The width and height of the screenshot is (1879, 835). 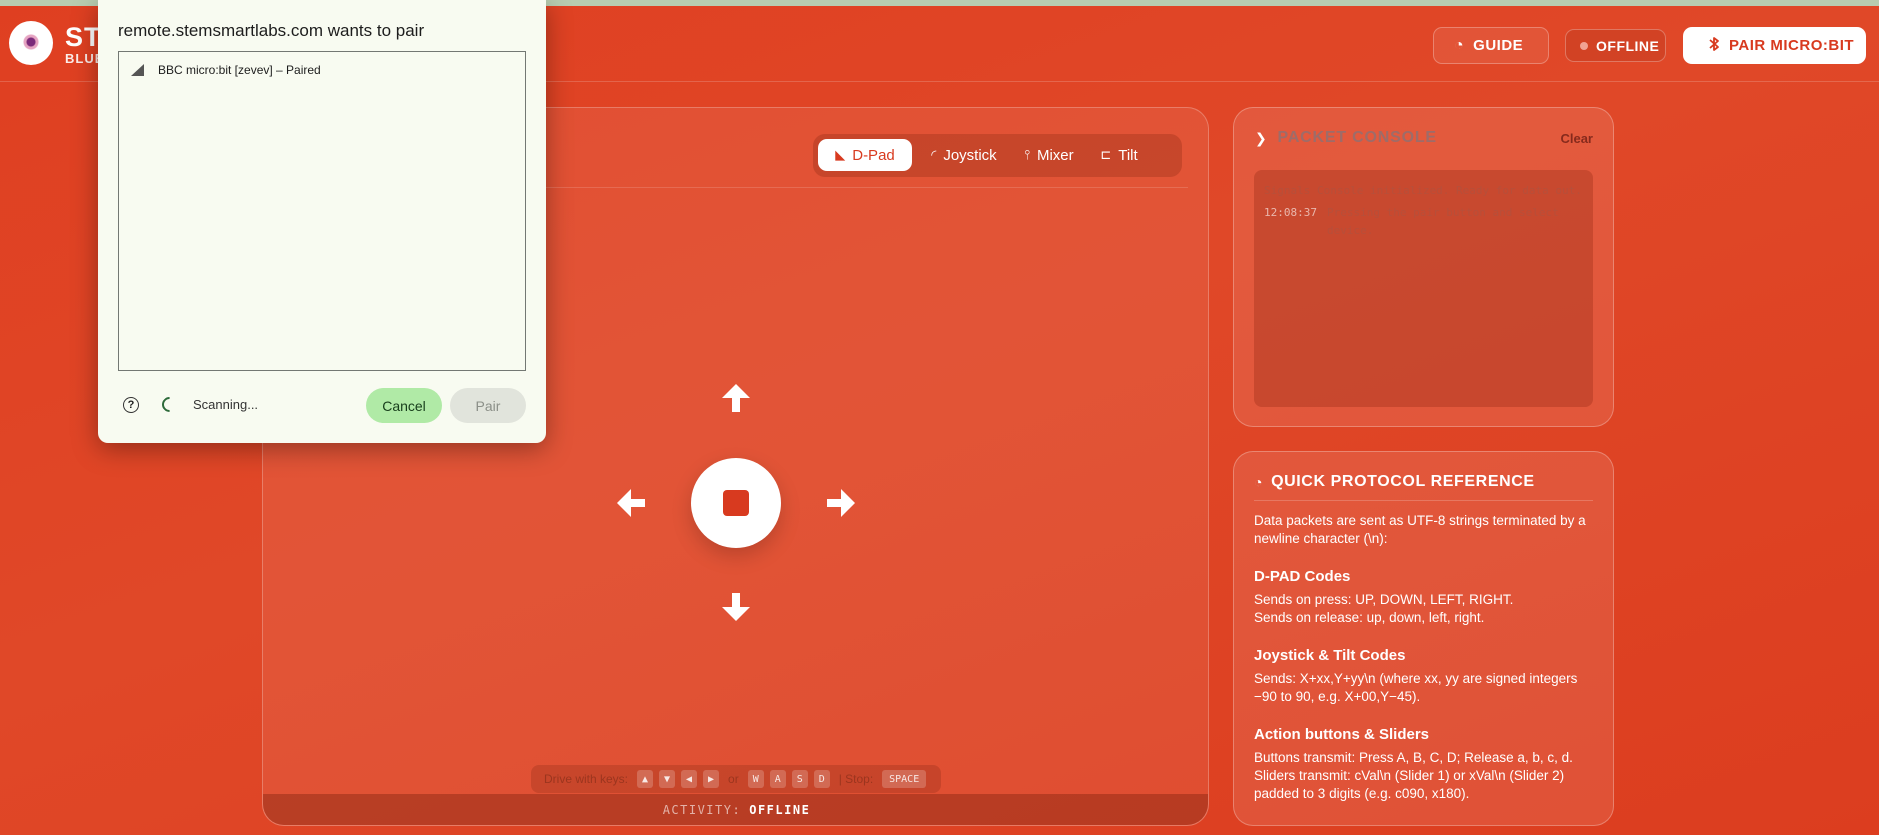 I want to click on pair-label: PAIR MICRO:BIT, so click(x=1792, y=45).